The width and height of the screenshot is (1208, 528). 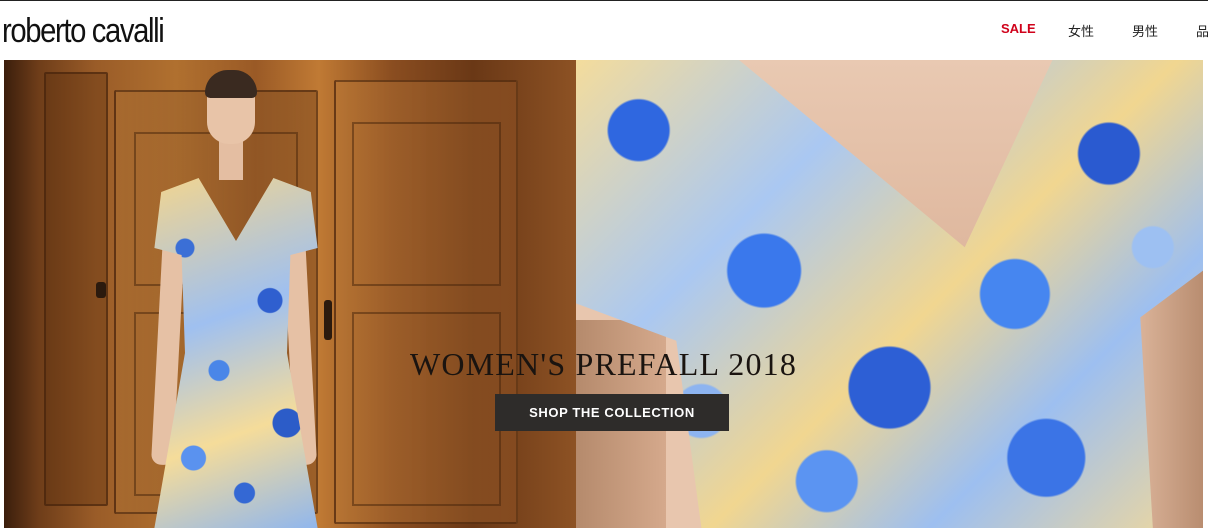 I want to click on nav-item-women: 女性, so click(x=1081, y=30).